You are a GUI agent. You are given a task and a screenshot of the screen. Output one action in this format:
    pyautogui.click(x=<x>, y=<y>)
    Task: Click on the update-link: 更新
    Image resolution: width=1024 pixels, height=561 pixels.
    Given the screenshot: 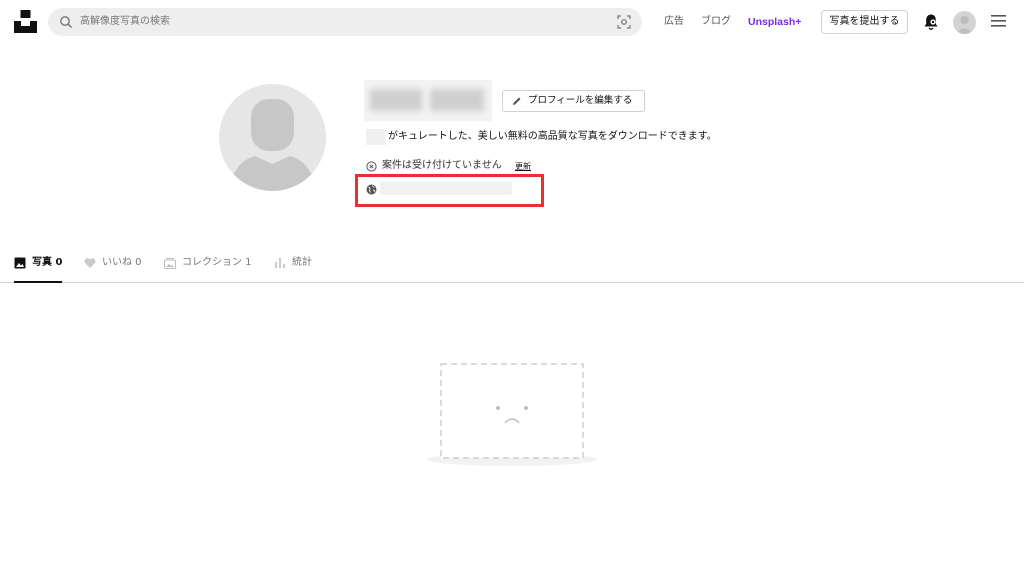 What is the action you would take?
    pyautogui.click(x=523, y=167)
    